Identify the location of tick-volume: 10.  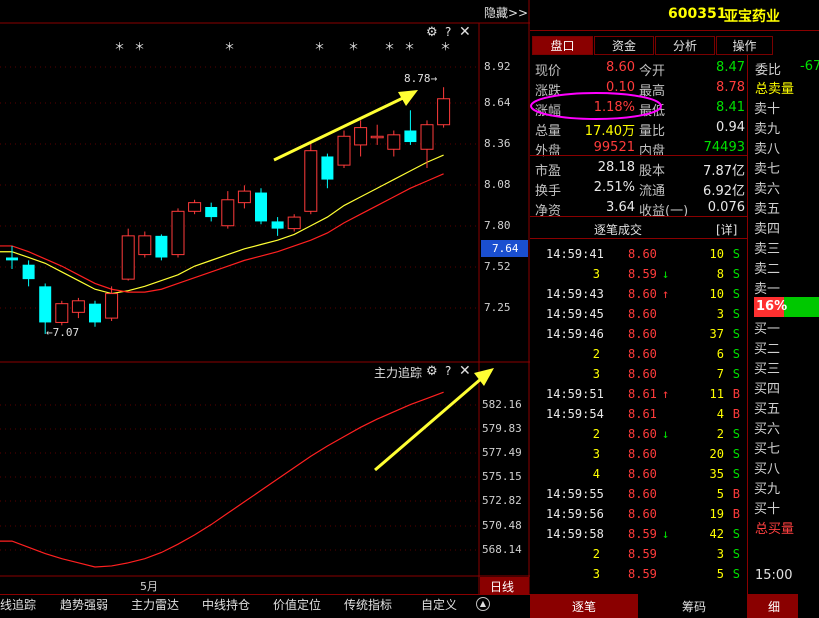
(716, 254).